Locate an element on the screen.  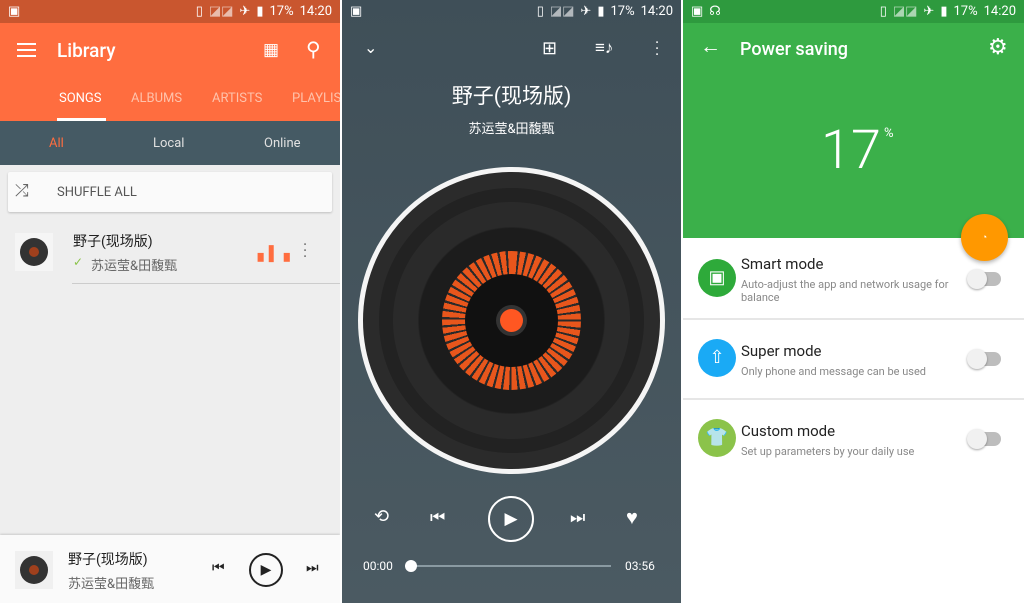
seek-thumb is located at coordinates (411, 566).